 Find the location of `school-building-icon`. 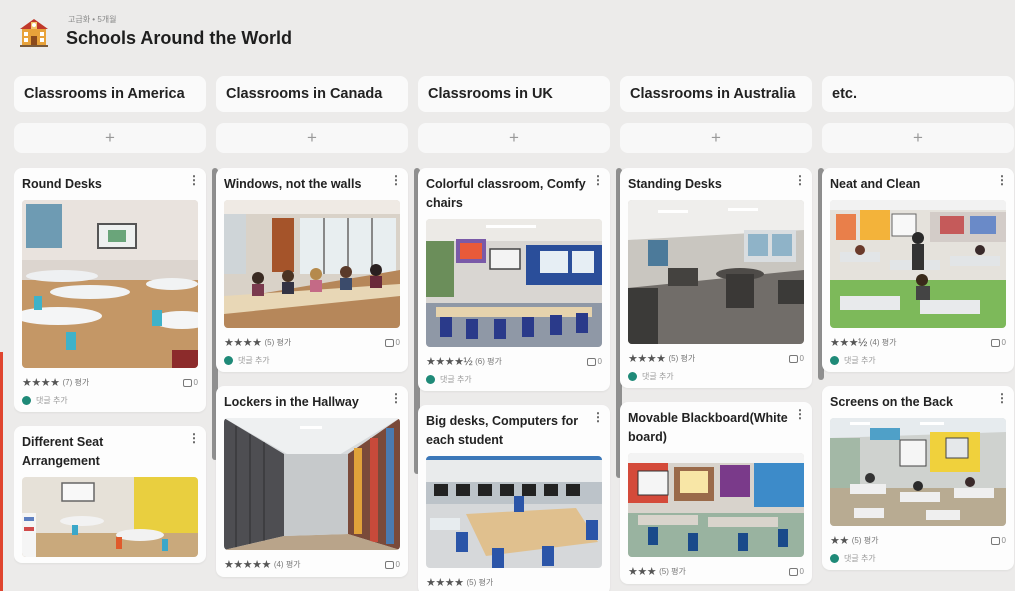

school-building-icon is located at coordinates (34, 33).